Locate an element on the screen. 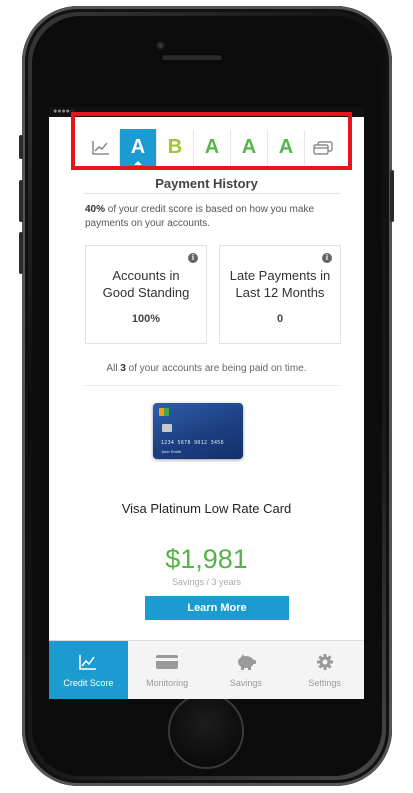 The image size is (413, 793). nav-savings: Savings is located at coordinates (246, 670).